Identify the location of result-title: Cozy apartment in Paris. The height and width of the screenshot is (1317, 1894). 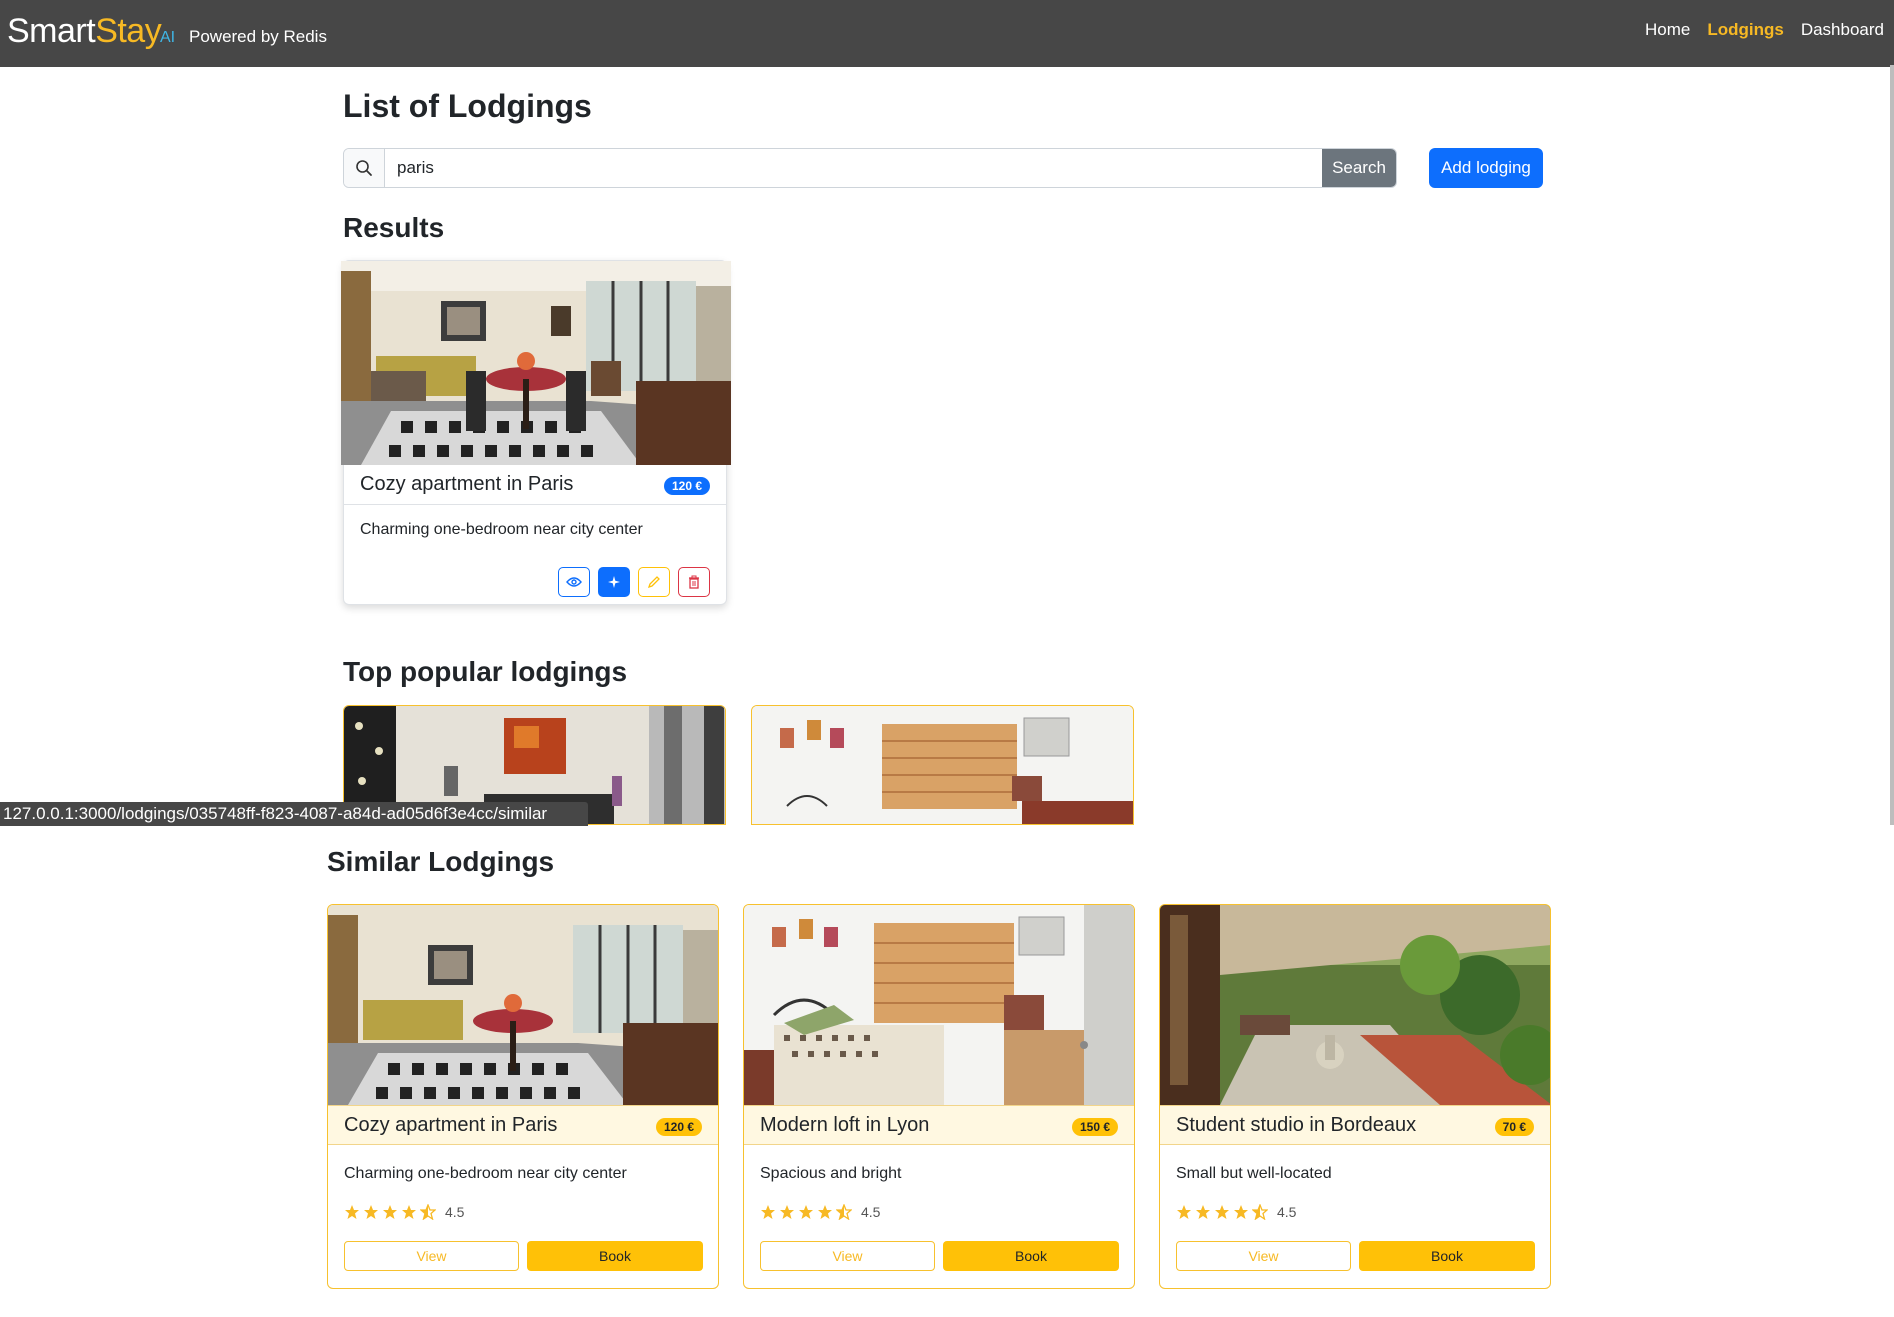
(467, 484).